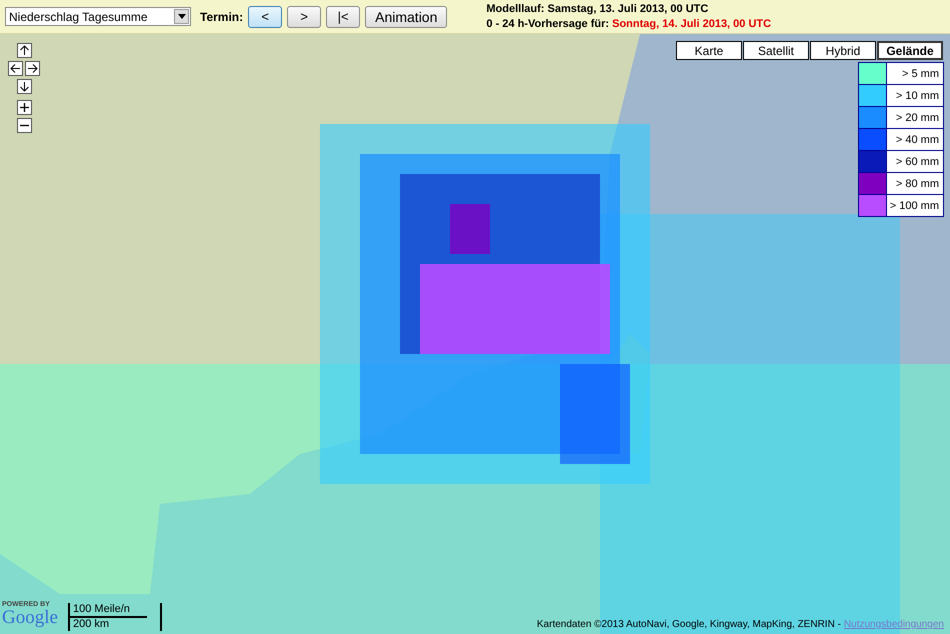 The height and width of the screenshot is (634, 950). I want to click on left-arrow-icon, so click(15, 68).